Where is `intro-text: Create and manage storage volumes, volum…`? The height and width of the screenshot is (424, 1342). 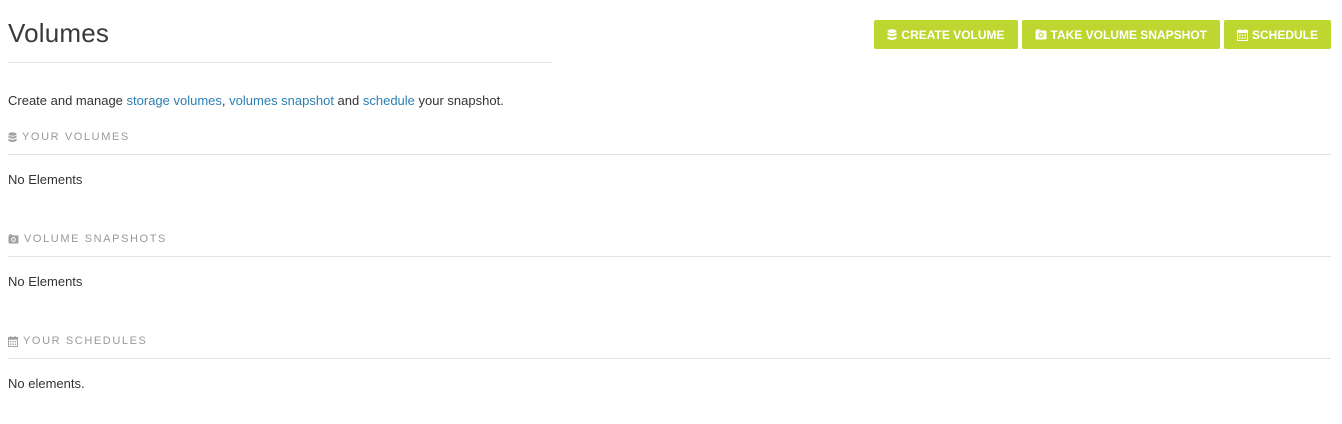
intro-text: Create and manage storage volumes, volum… is located at coordinates (256, 100).